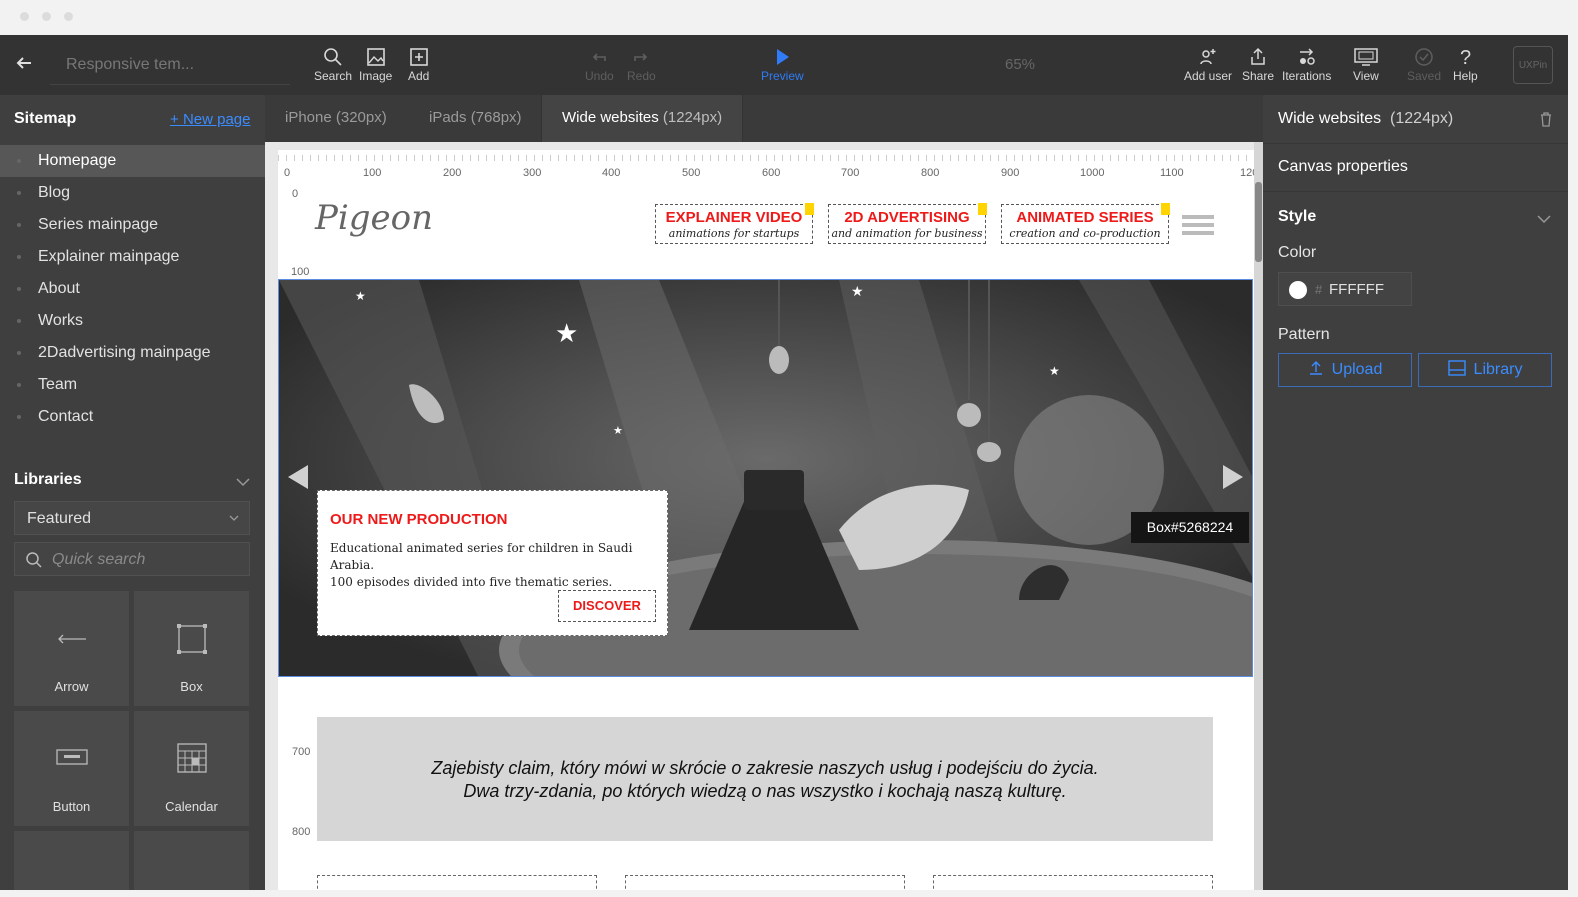  Describe the element at coordinates (24, 16) in the screenshot. I see `window-close-dot` at that location.